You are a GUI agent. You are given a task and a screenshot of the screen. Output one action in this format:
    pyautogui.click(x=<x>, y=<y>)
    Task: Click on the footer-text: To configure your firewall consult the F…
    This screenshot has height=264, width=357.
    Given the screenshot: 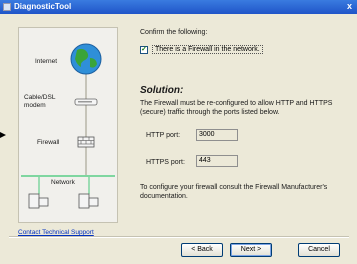 What is the action you would take?
    pyautogui.click(x=234, y=192)
    